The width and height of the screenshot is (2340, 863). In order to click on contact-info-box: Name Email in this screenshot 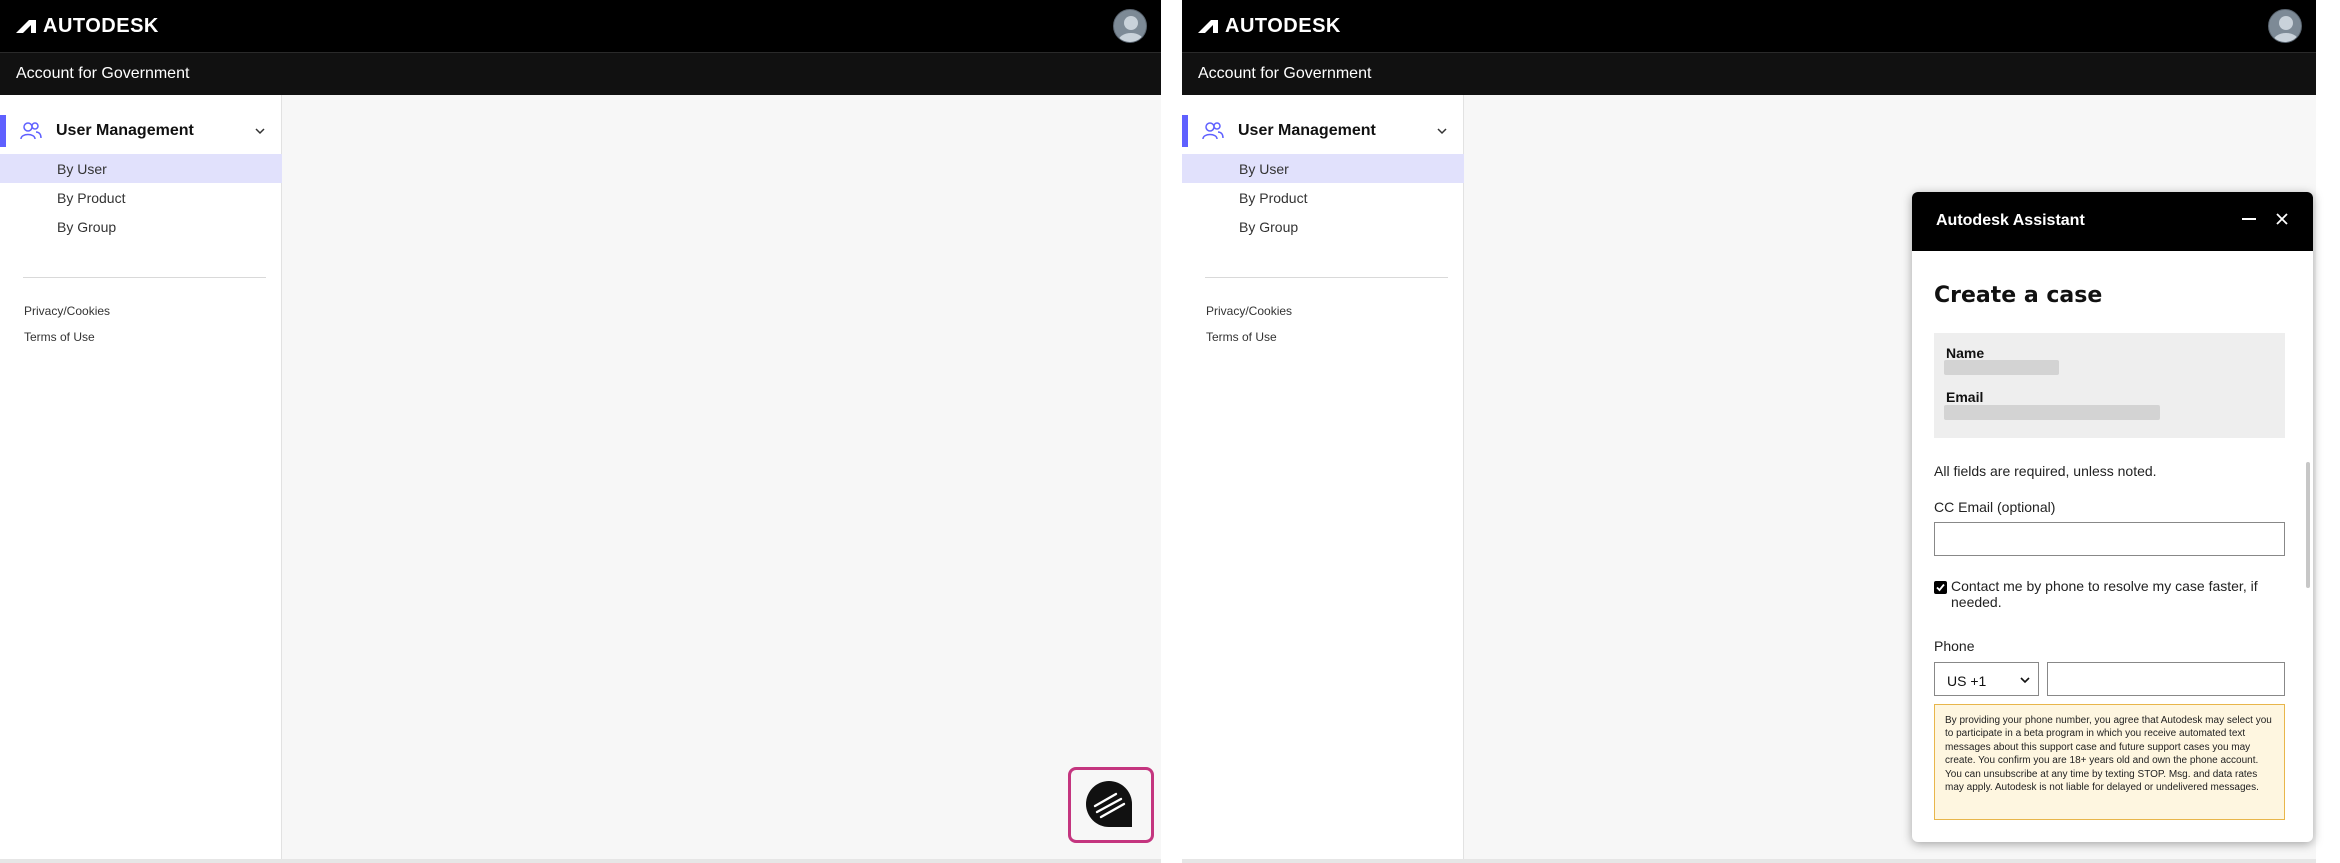, I will do `click(2109, 385)`.